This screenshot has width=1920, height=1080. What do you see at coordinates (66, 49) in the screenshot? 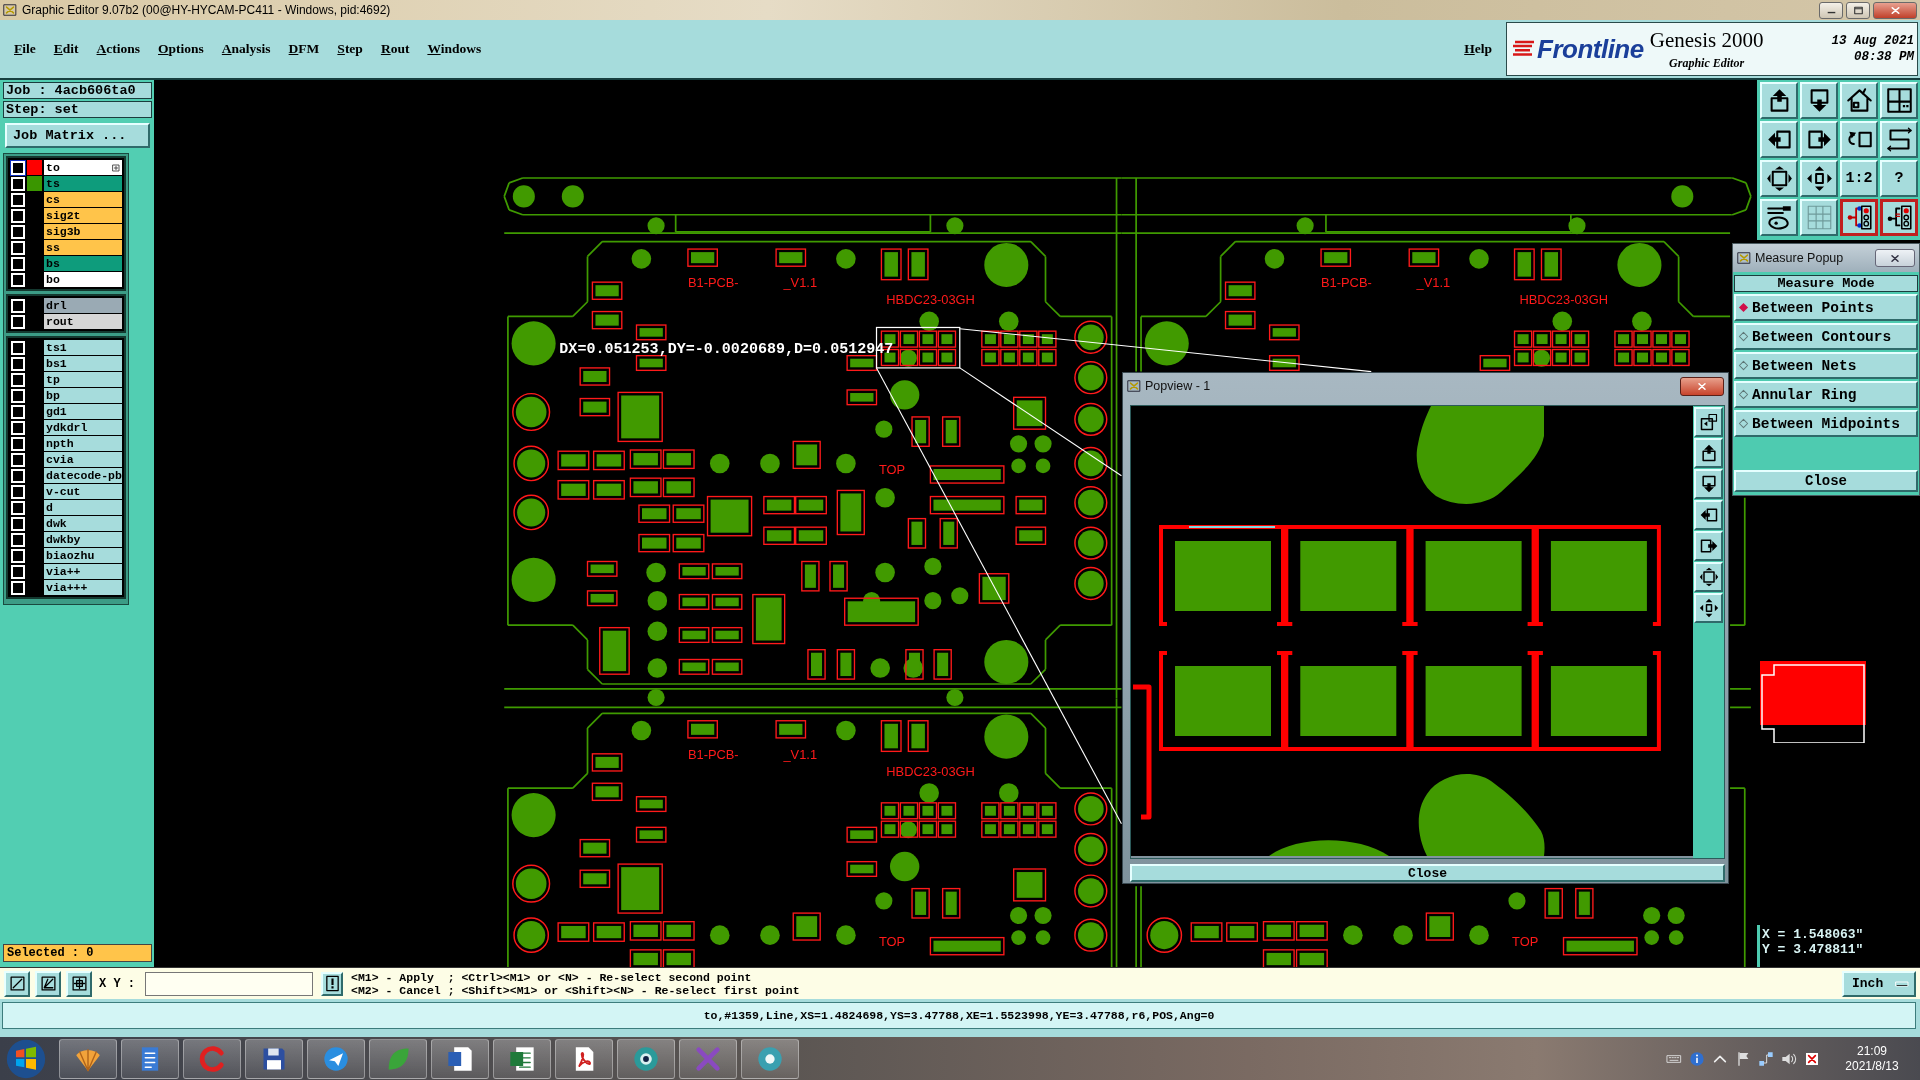
I see `menu-item: Edit` at bounding box center [66, 49].